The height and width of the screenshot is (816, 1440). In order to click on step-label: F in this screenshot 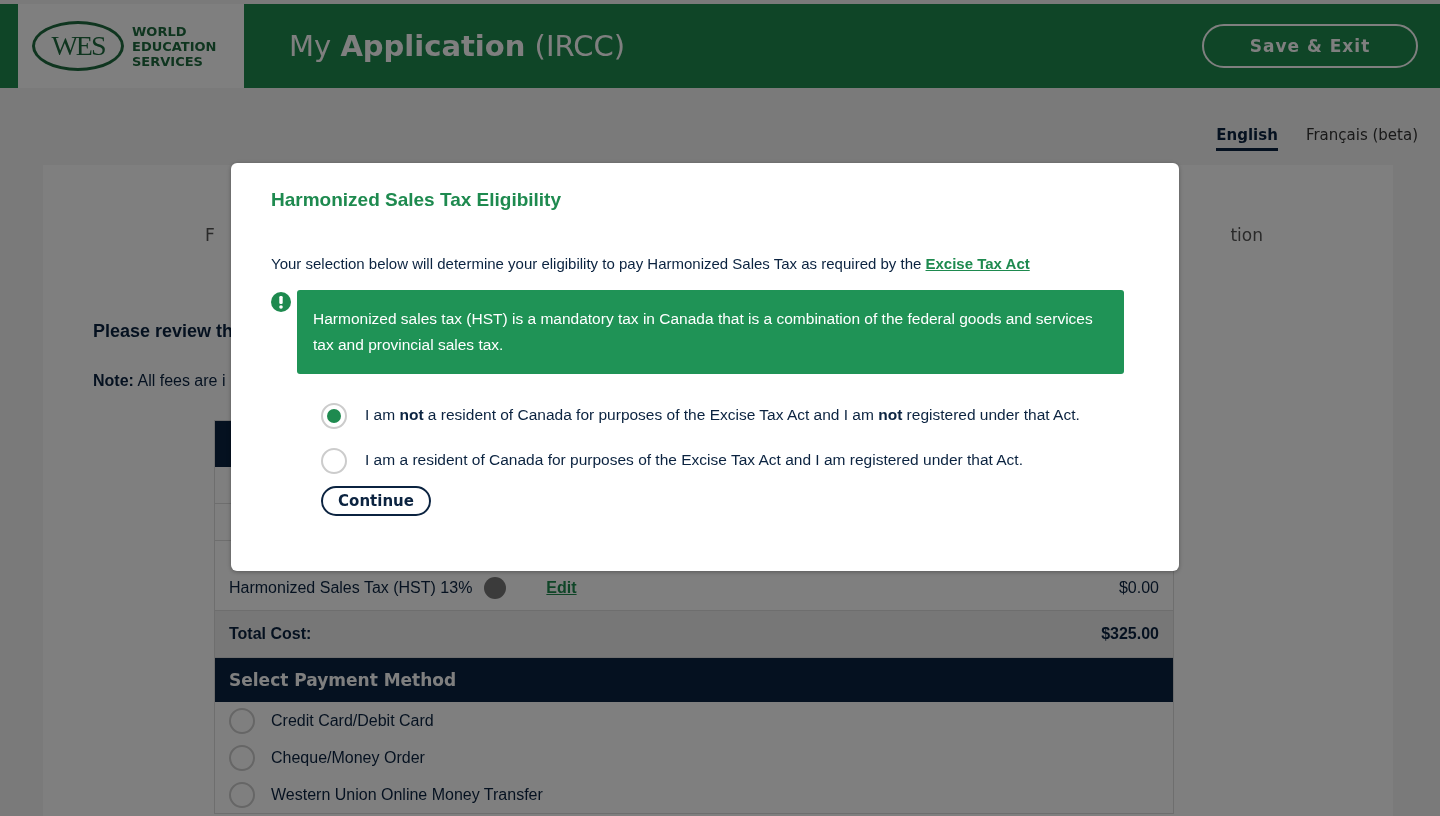, I will do `click(210, 235)`.